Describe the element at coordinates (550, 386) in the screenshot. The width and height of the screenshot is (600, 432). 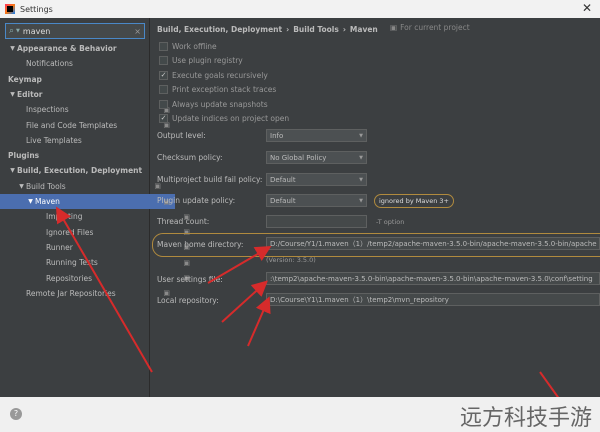
I see `arrow-corner` at that location.